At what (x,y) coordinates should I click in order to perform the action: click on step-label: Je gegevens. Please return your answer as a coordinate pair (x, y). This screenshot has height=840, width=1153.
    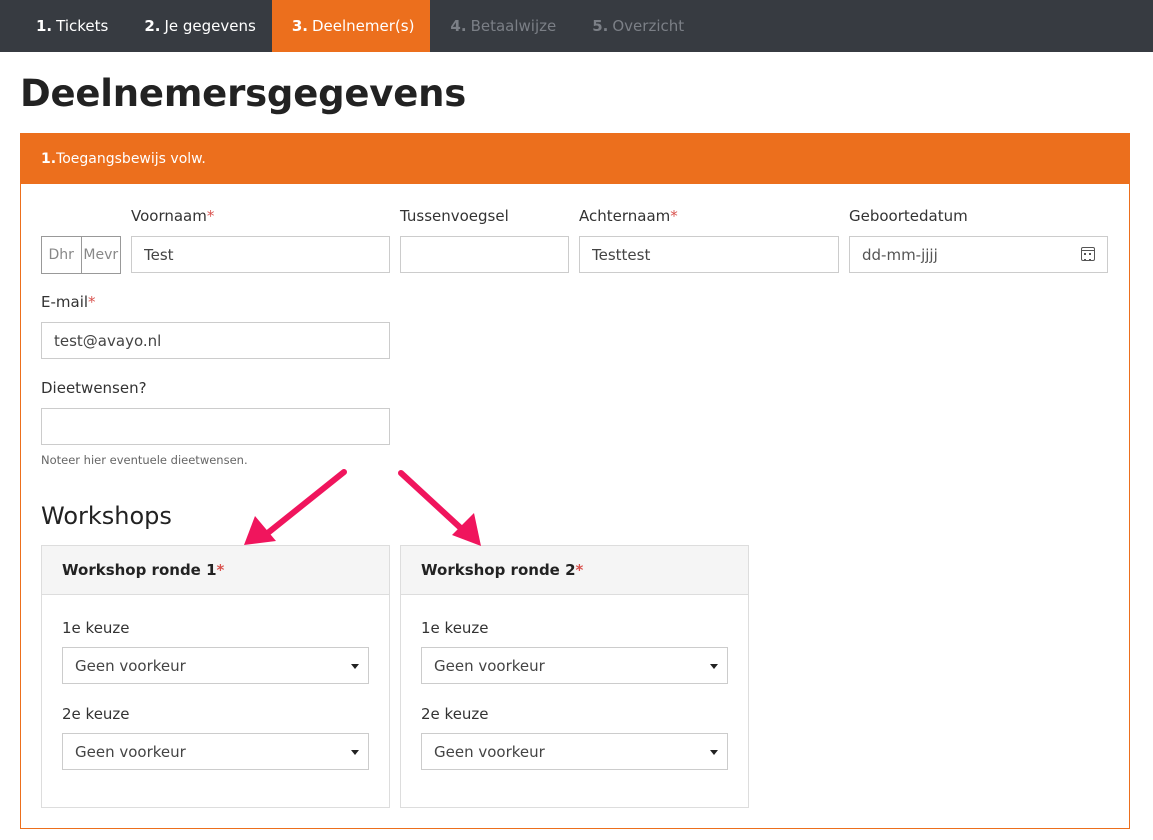
    Looking at the image, I should click on (210, 26).